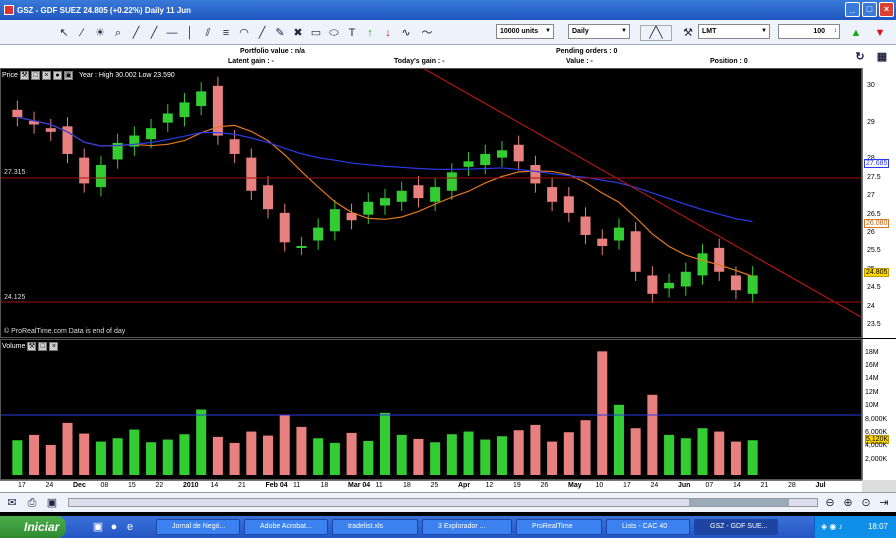 The width and height of the screenshot is (896, 538). Describe the element at coordinates (427, 33) in the screenshot. I see `chart-style-icon: 〜` at that location.